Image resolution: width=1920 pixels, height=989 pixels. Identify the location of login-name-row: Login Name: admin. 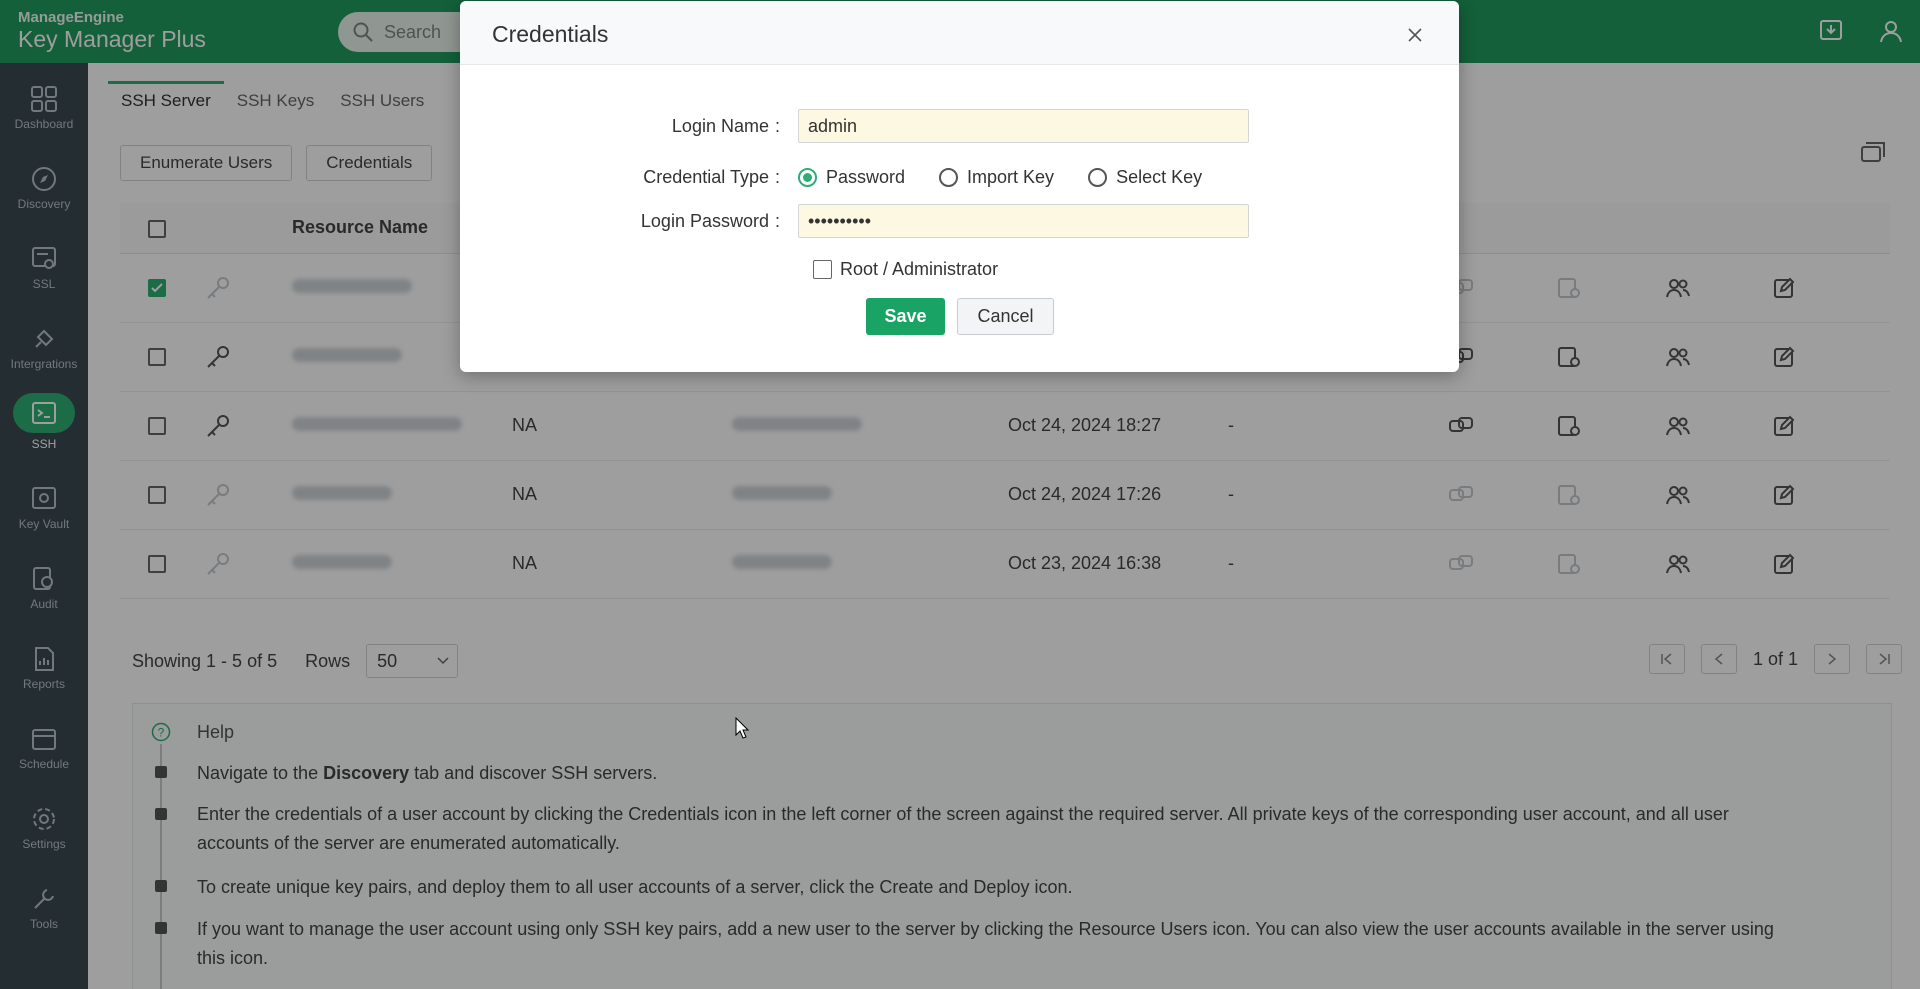
(854, 126).